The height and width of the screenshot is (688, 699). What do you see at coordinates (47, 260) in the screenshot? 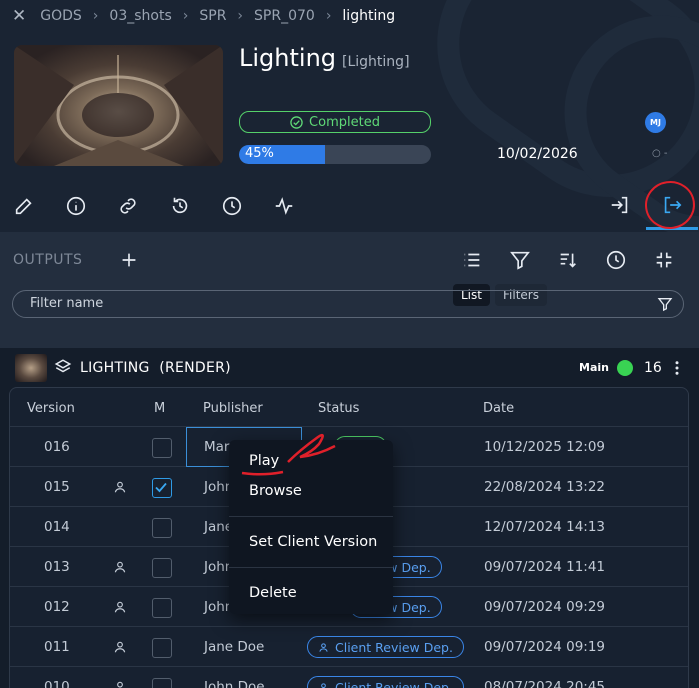
I see `outputs-label: OUTPUTS` at bounding box center [47, 260].